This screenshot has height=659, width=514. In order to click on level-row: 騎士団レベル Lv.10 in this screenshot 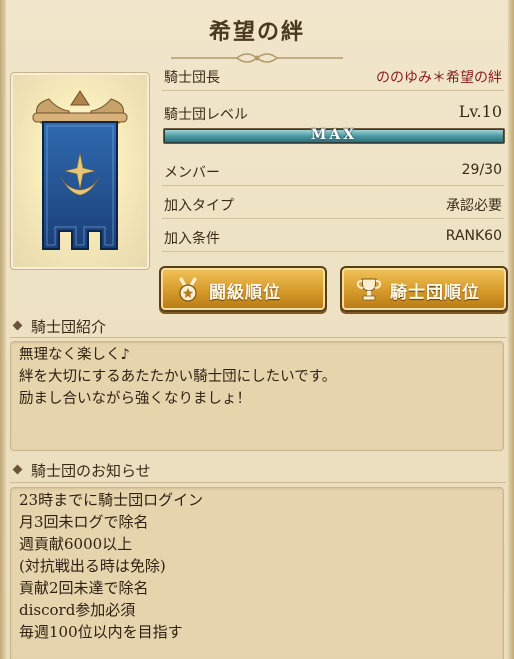, I will do `click(333, 114)`.